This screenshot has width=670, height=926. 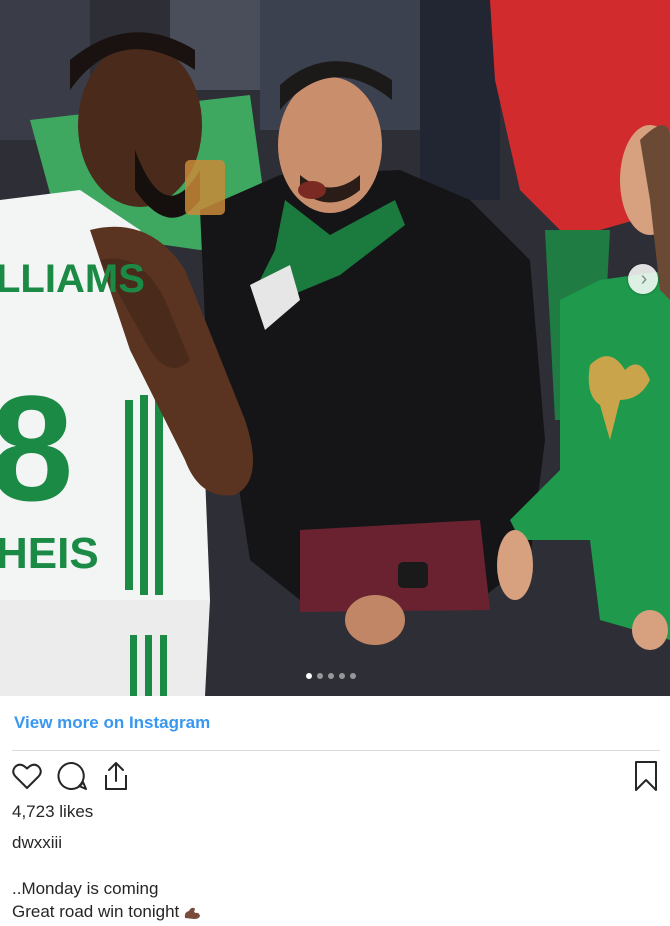 What do you see at coordinates (193, 913) in the screenshot?
I see `flexed-biceps-emoji-icon` at bounding box center [193, 913].